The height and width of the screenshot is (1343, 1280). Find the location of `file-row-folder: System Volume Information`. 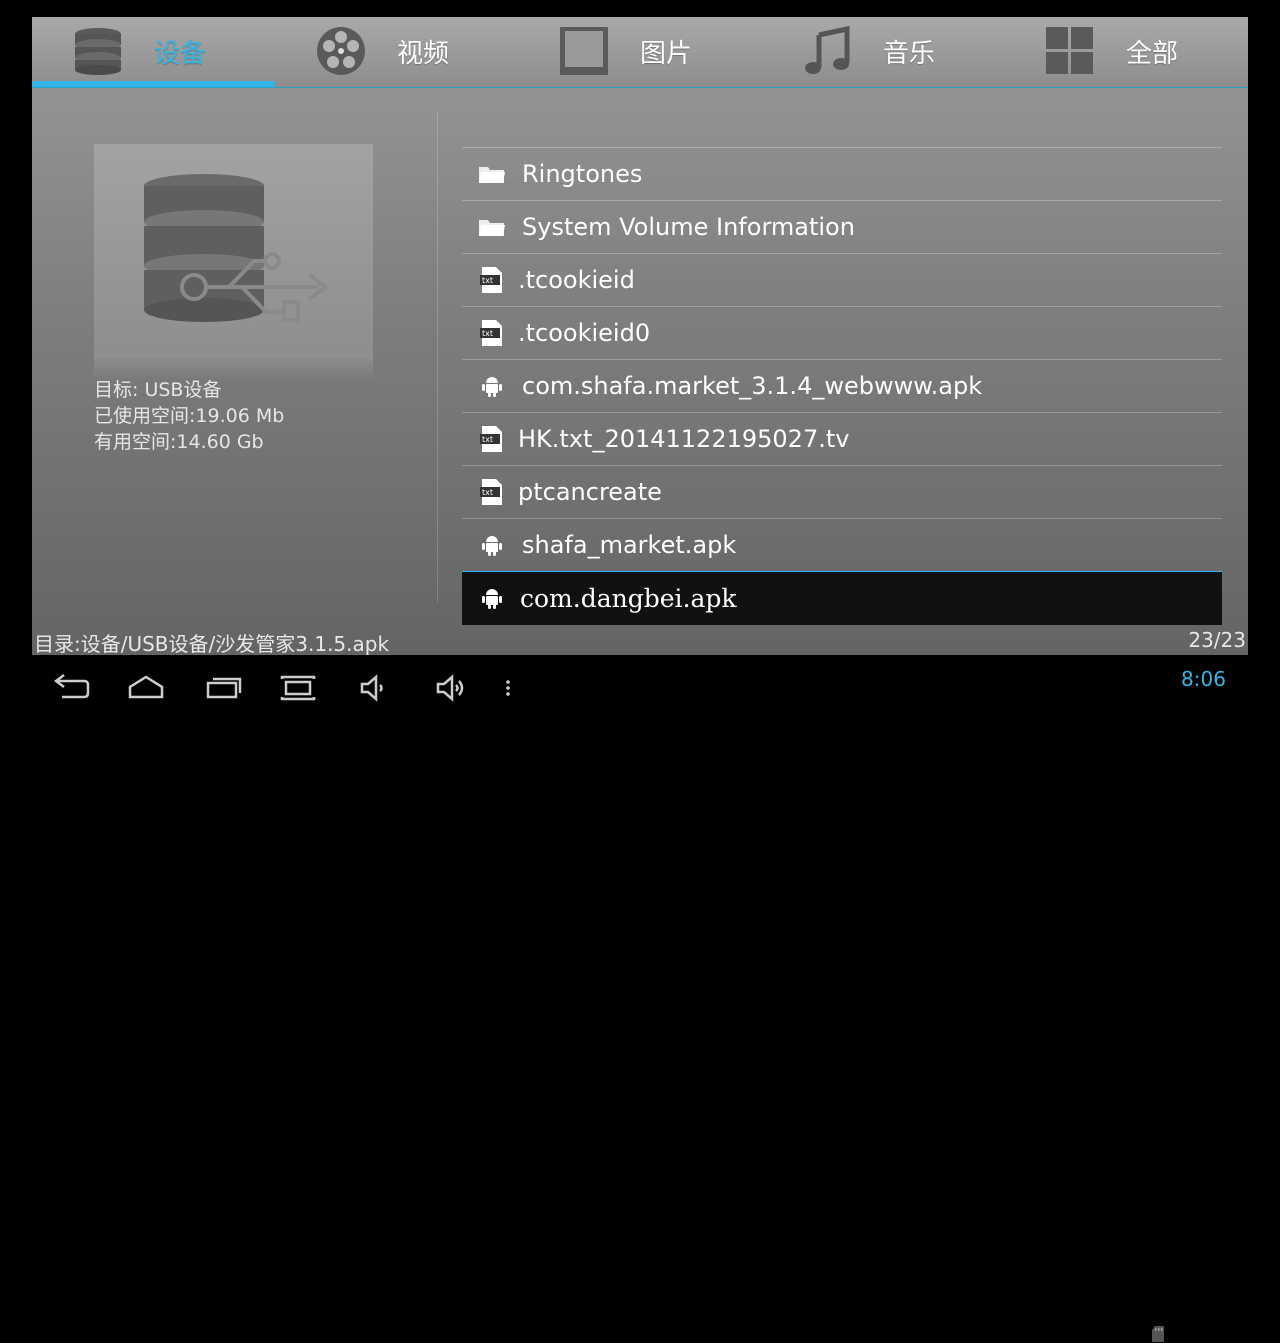

file-row-folder: System Volume Information is located at coordinates (842, 226).